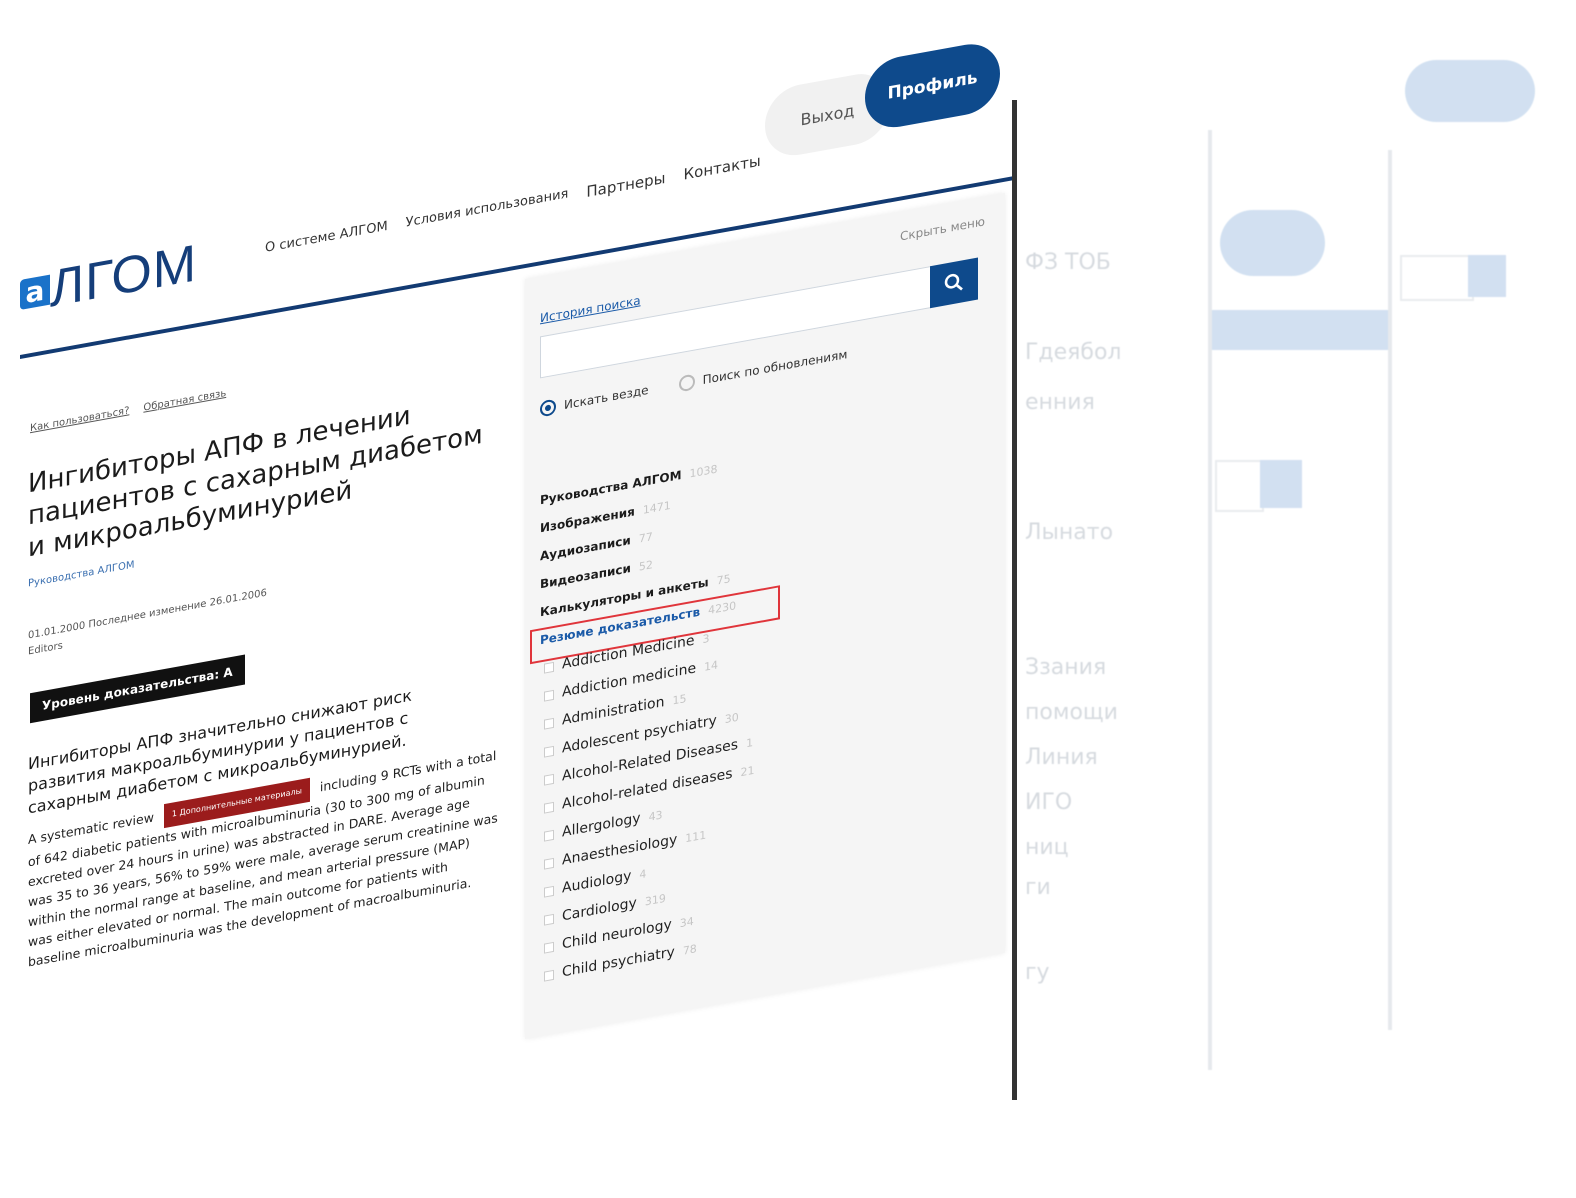 Image resolution: width=1576 pixels, height=1198 pixels. I want to click on ghost-search-input, so click(1437, 278).